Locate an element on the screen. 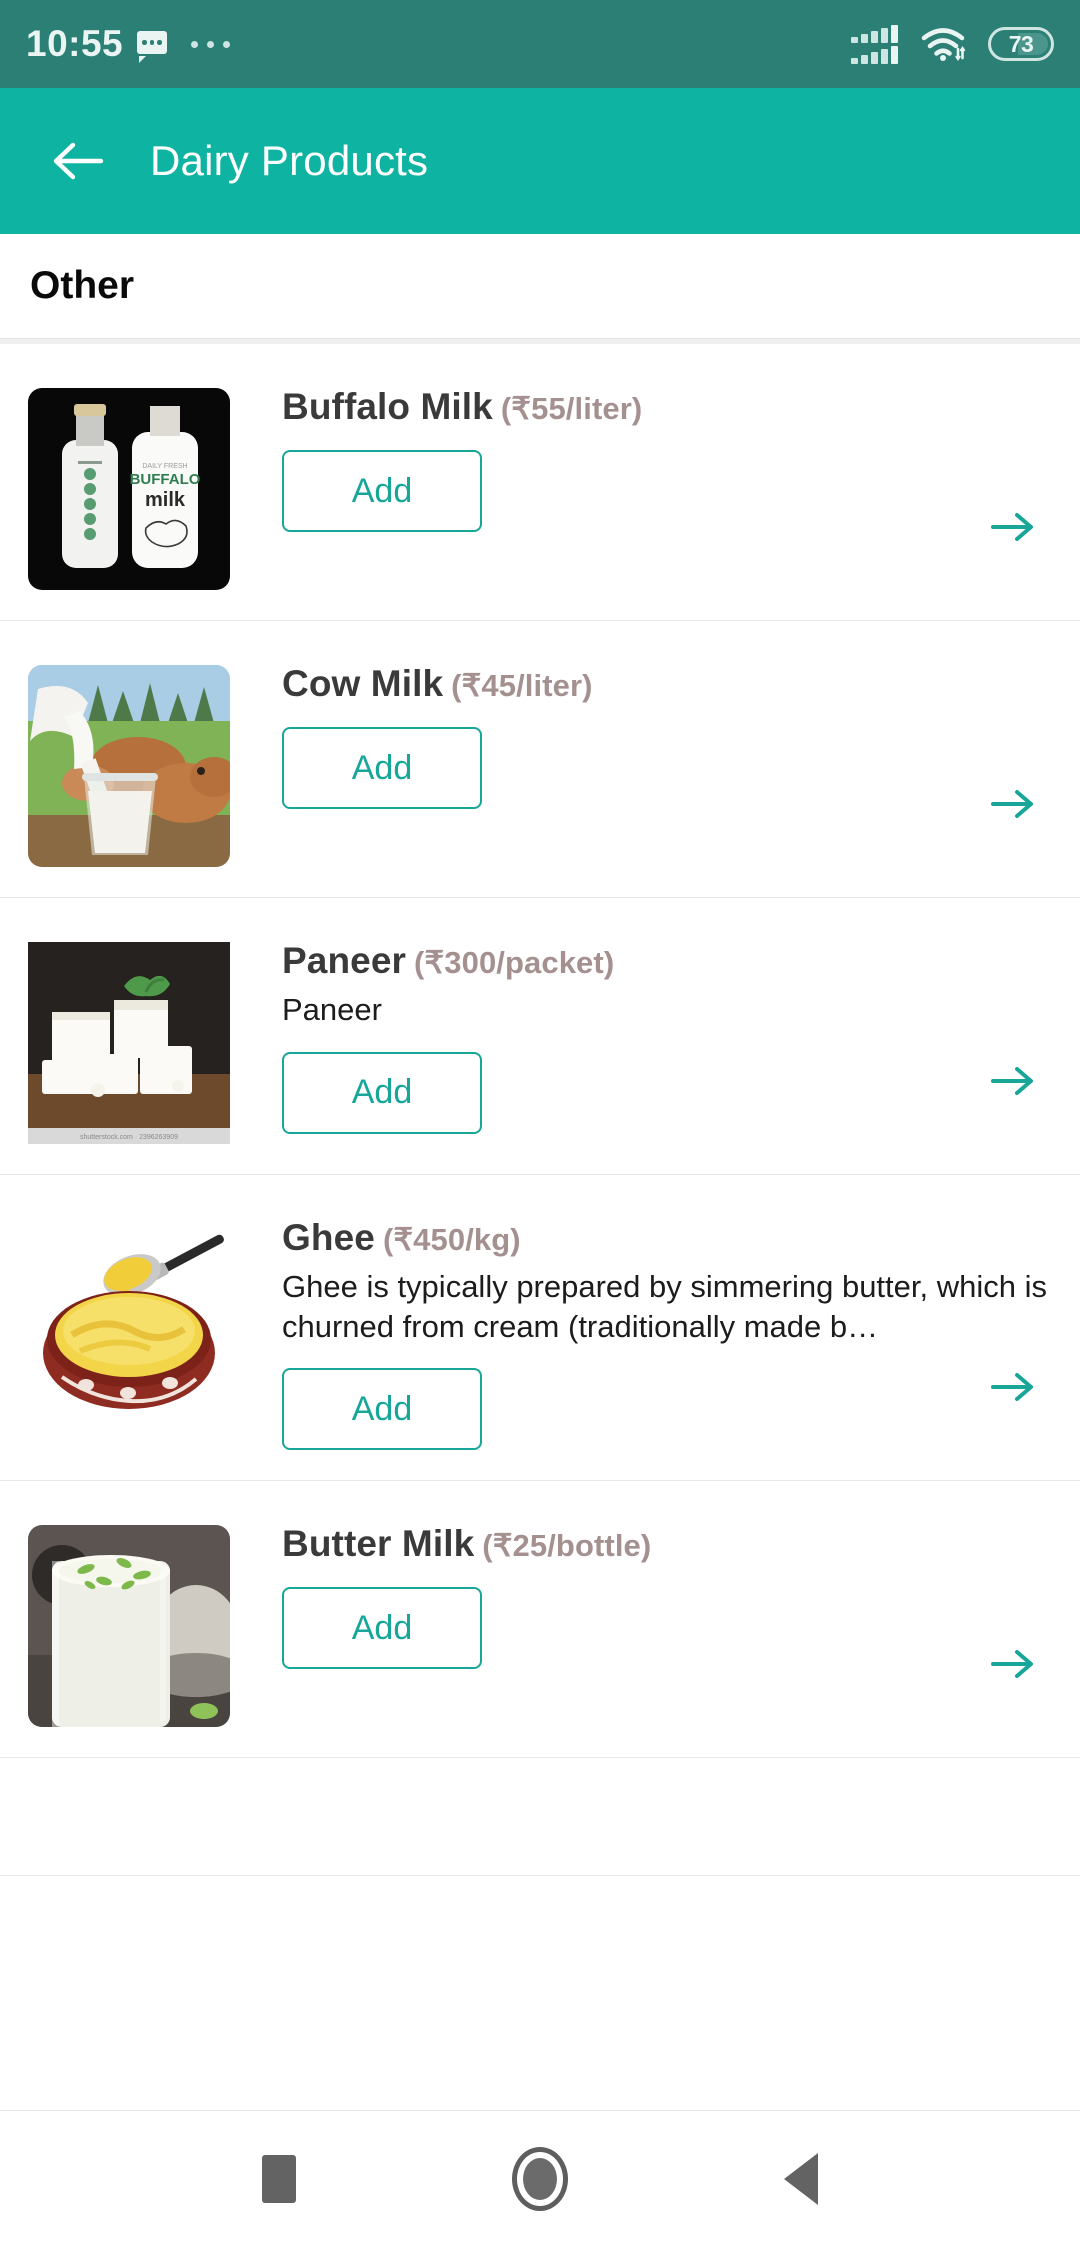 The width and height of the screenshot is (1080, 2246). product-row: Cow Milk (₹45/liter) Add is located at coordinates (540, 759).